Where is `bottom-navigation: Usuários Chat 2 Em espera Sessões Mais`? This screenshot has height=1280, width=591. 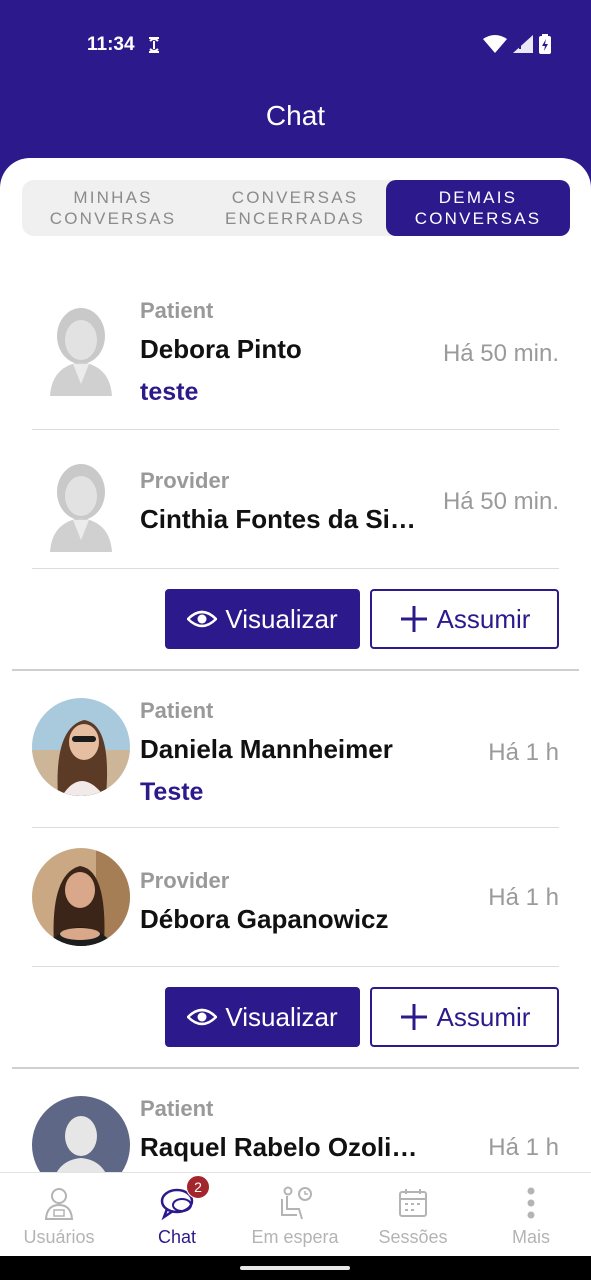
bottom-navigation: Usuários Chat 2 Em espera Sessões Mais is located at coordinates (295, 1214).